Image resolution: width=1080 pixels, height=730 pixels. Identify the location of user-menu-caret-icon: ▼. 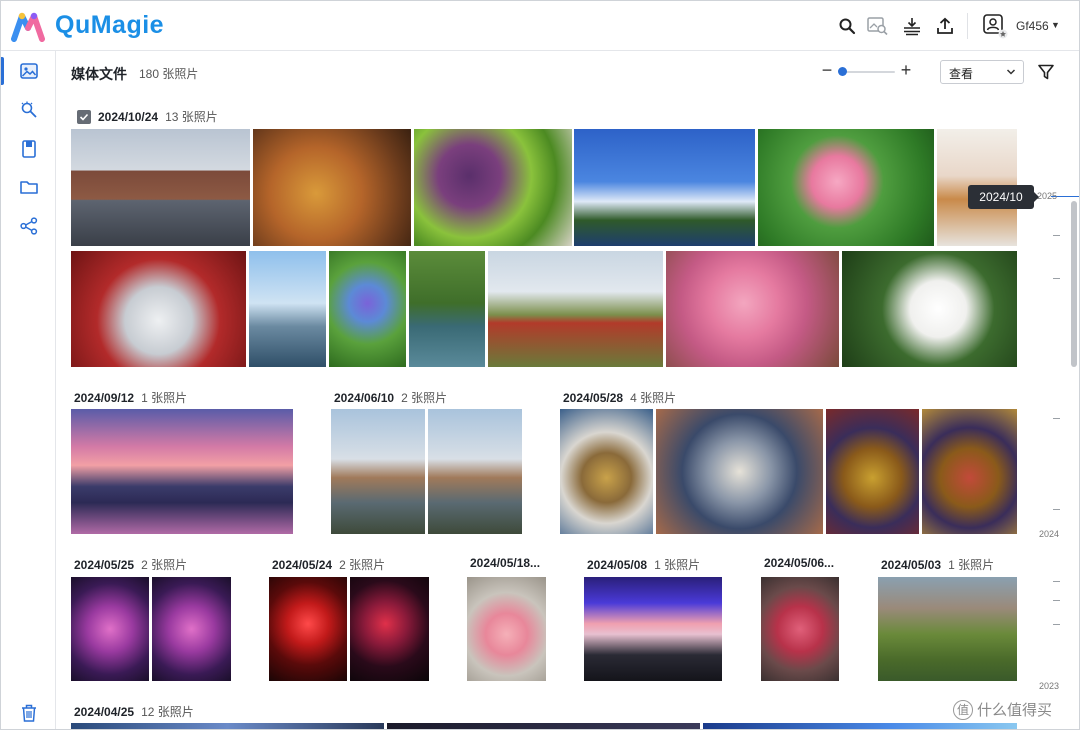
(1055, 25).